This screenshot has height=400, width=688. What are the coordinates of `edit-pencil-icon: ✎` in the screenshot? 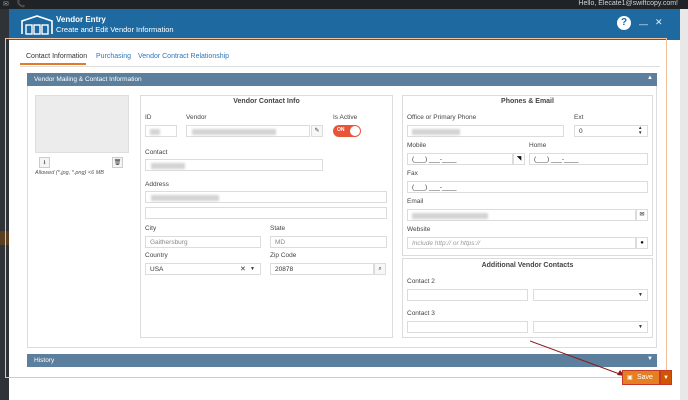 It's located at (317, 131).